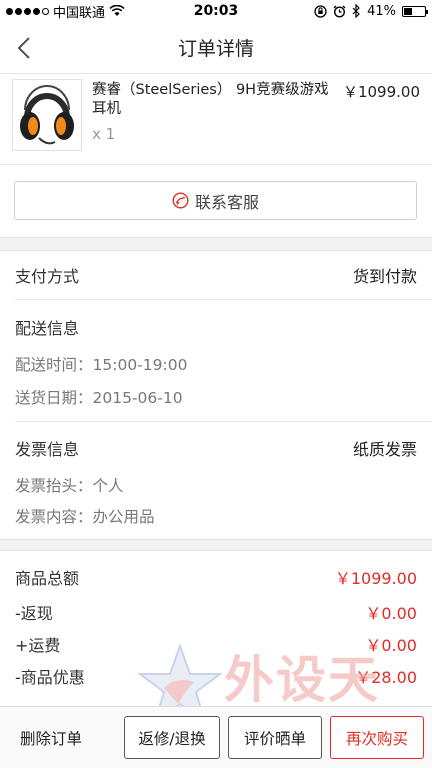 The image size is (432, 768). I want to click on shipping-row: +运费 ￥0.00, so click(216, 644).